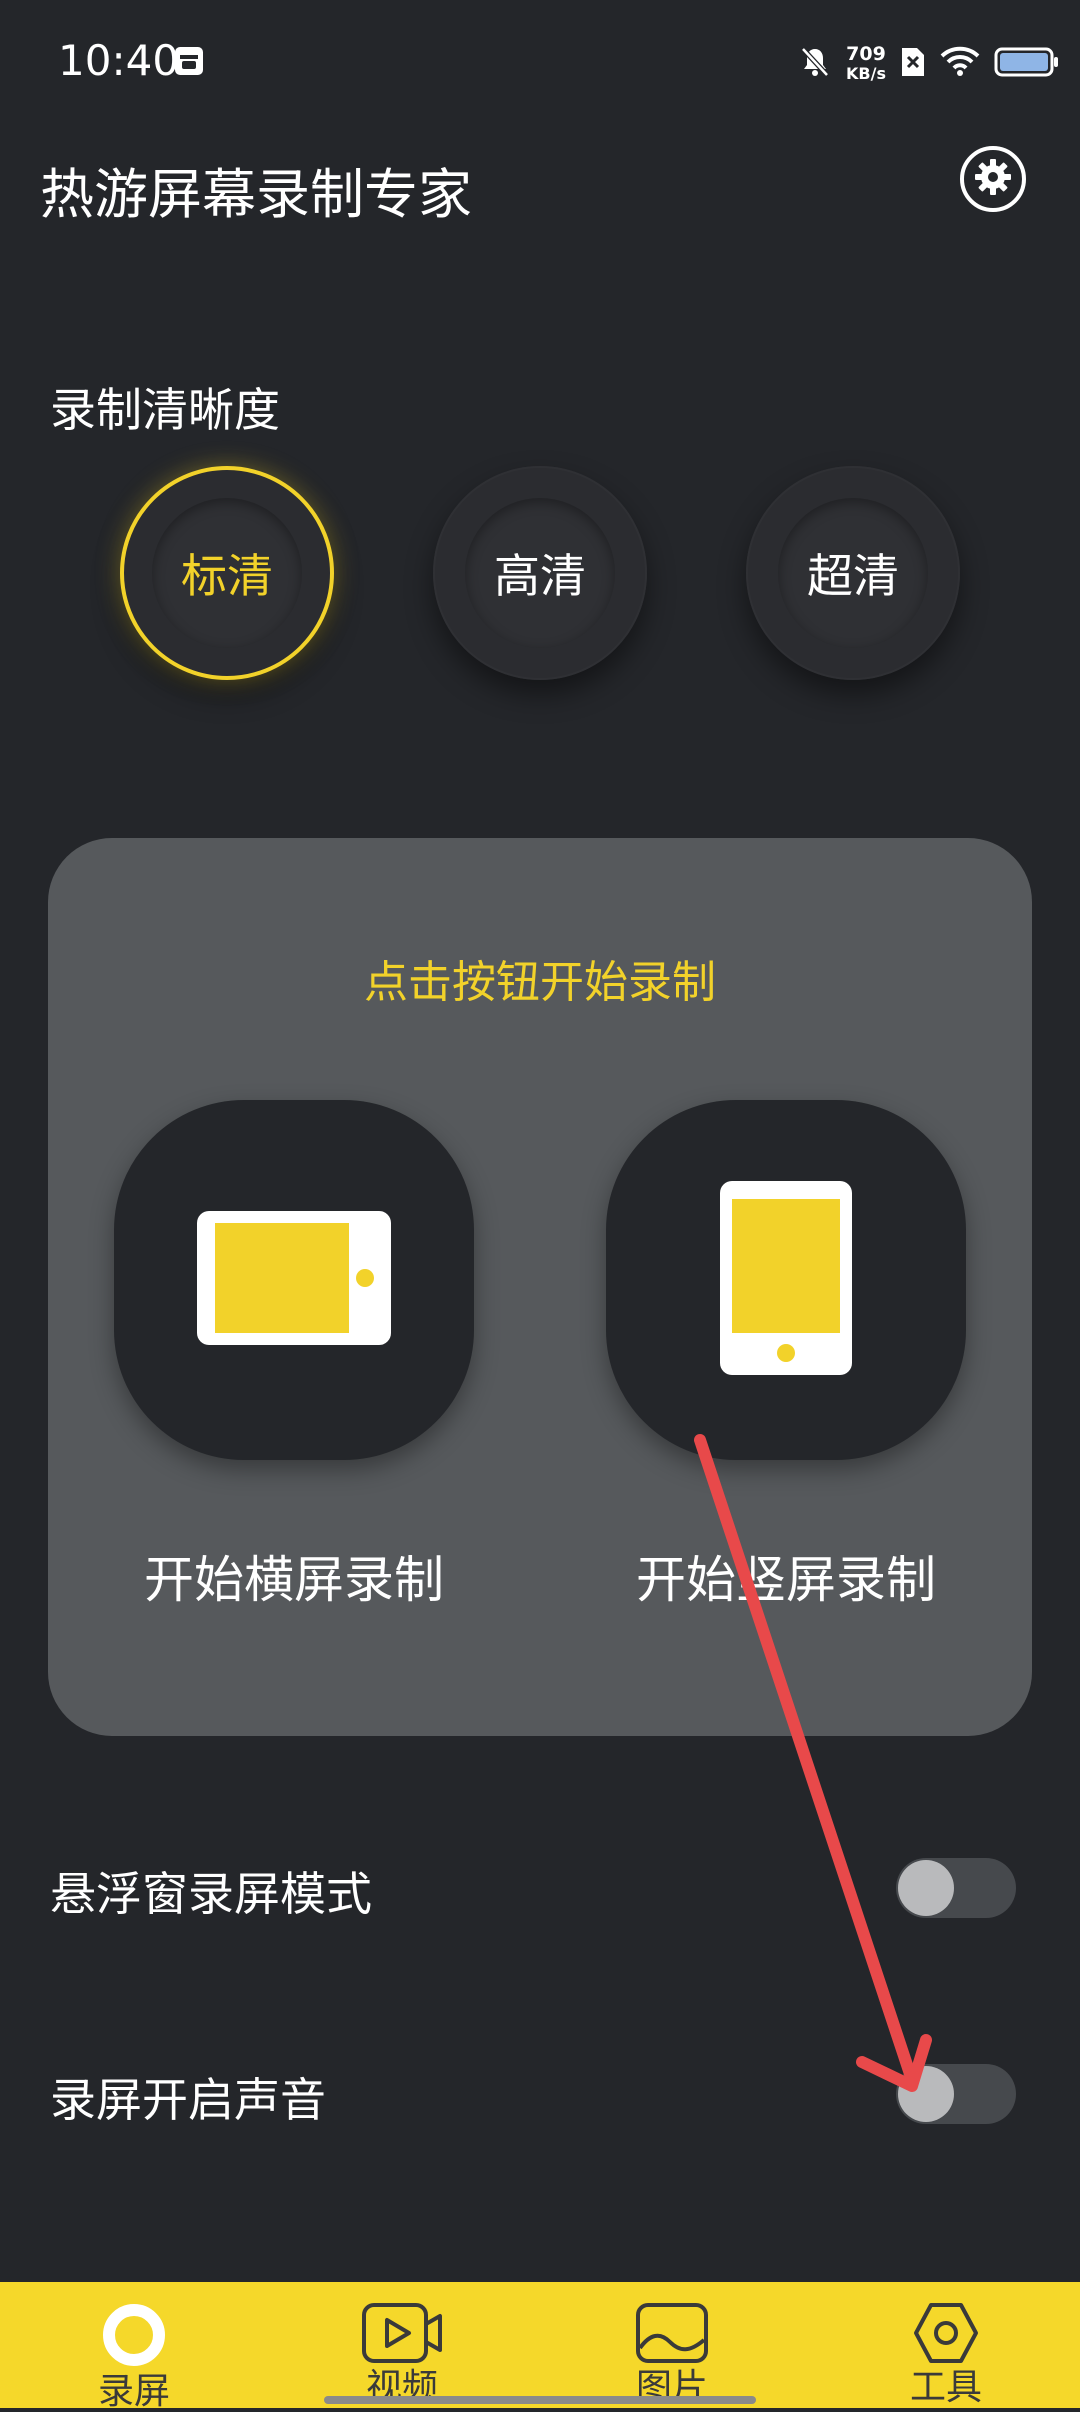 The height and width of the screenshot is (2412, 1080). I want to click on quality-sd-label: 标清, so click(227, 573).